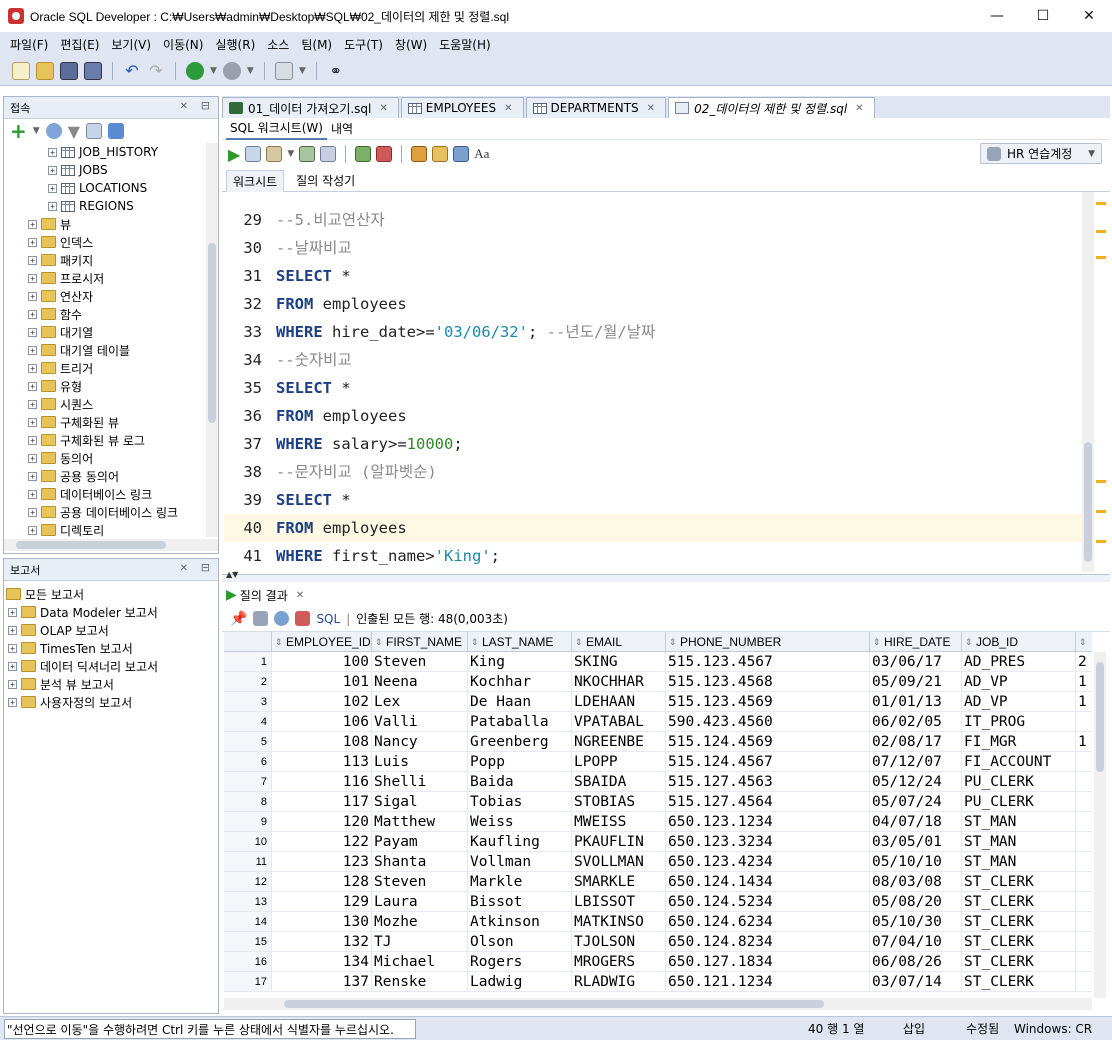  I want to click on tab-worksheet: 워크시트, so click(255, 180).